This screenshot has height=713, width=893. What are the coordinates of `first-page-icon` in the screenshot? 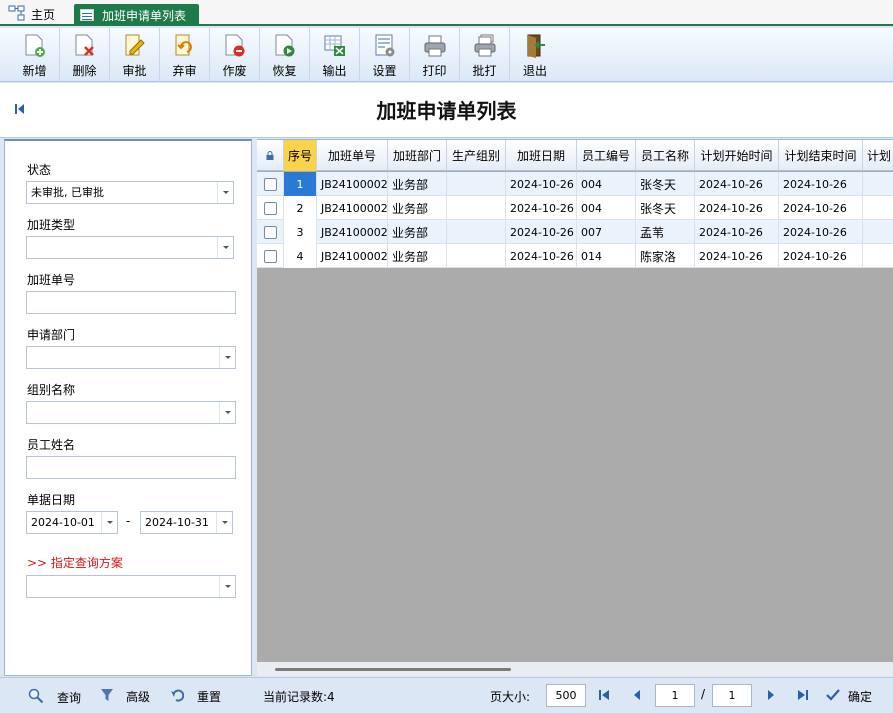 It's located at (604, 696).